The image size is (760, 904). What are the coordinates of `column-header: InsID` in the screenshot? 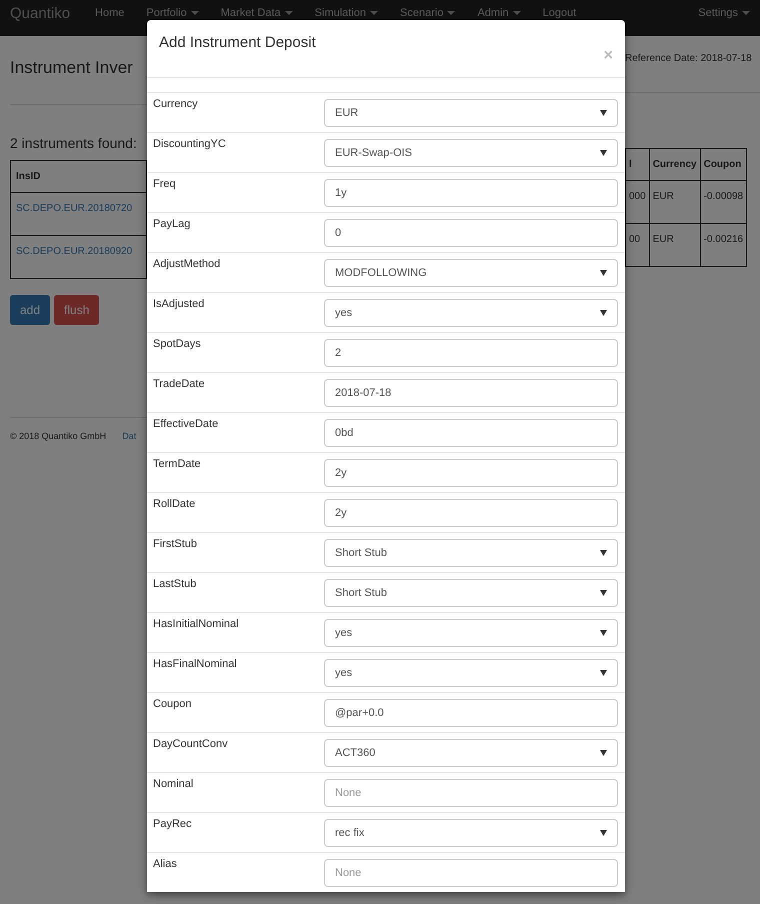 It's located at (78, 176).